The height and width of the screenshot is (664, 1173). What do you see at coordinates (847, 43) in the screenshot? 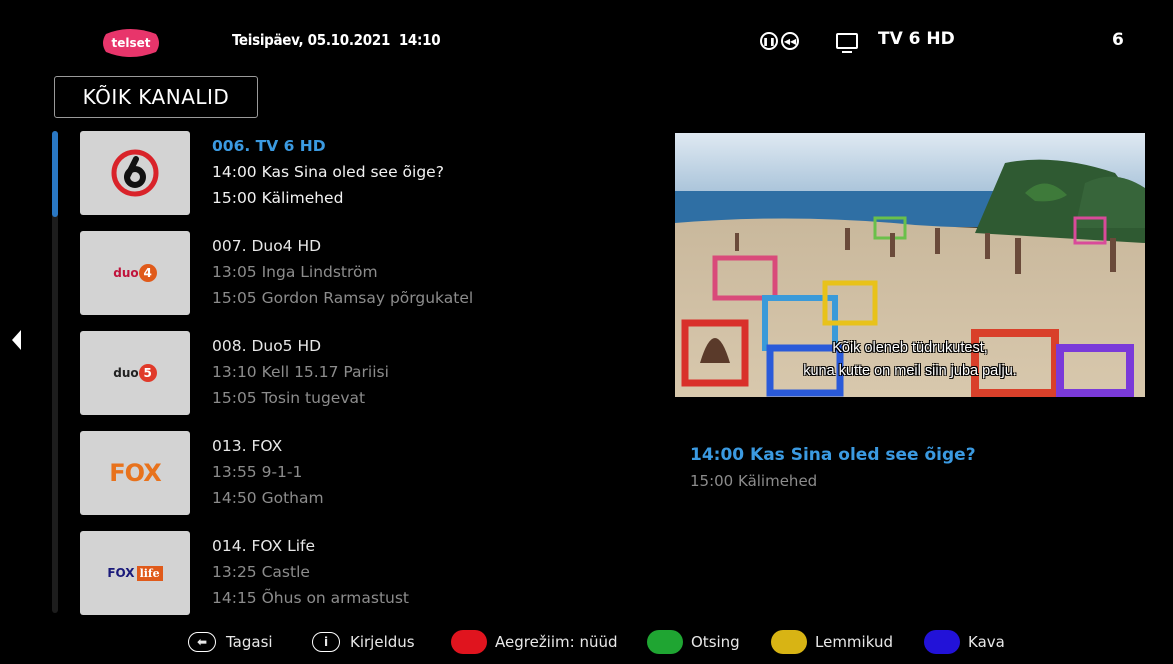
I see `tv-icon` at bounding box center [847, 43].